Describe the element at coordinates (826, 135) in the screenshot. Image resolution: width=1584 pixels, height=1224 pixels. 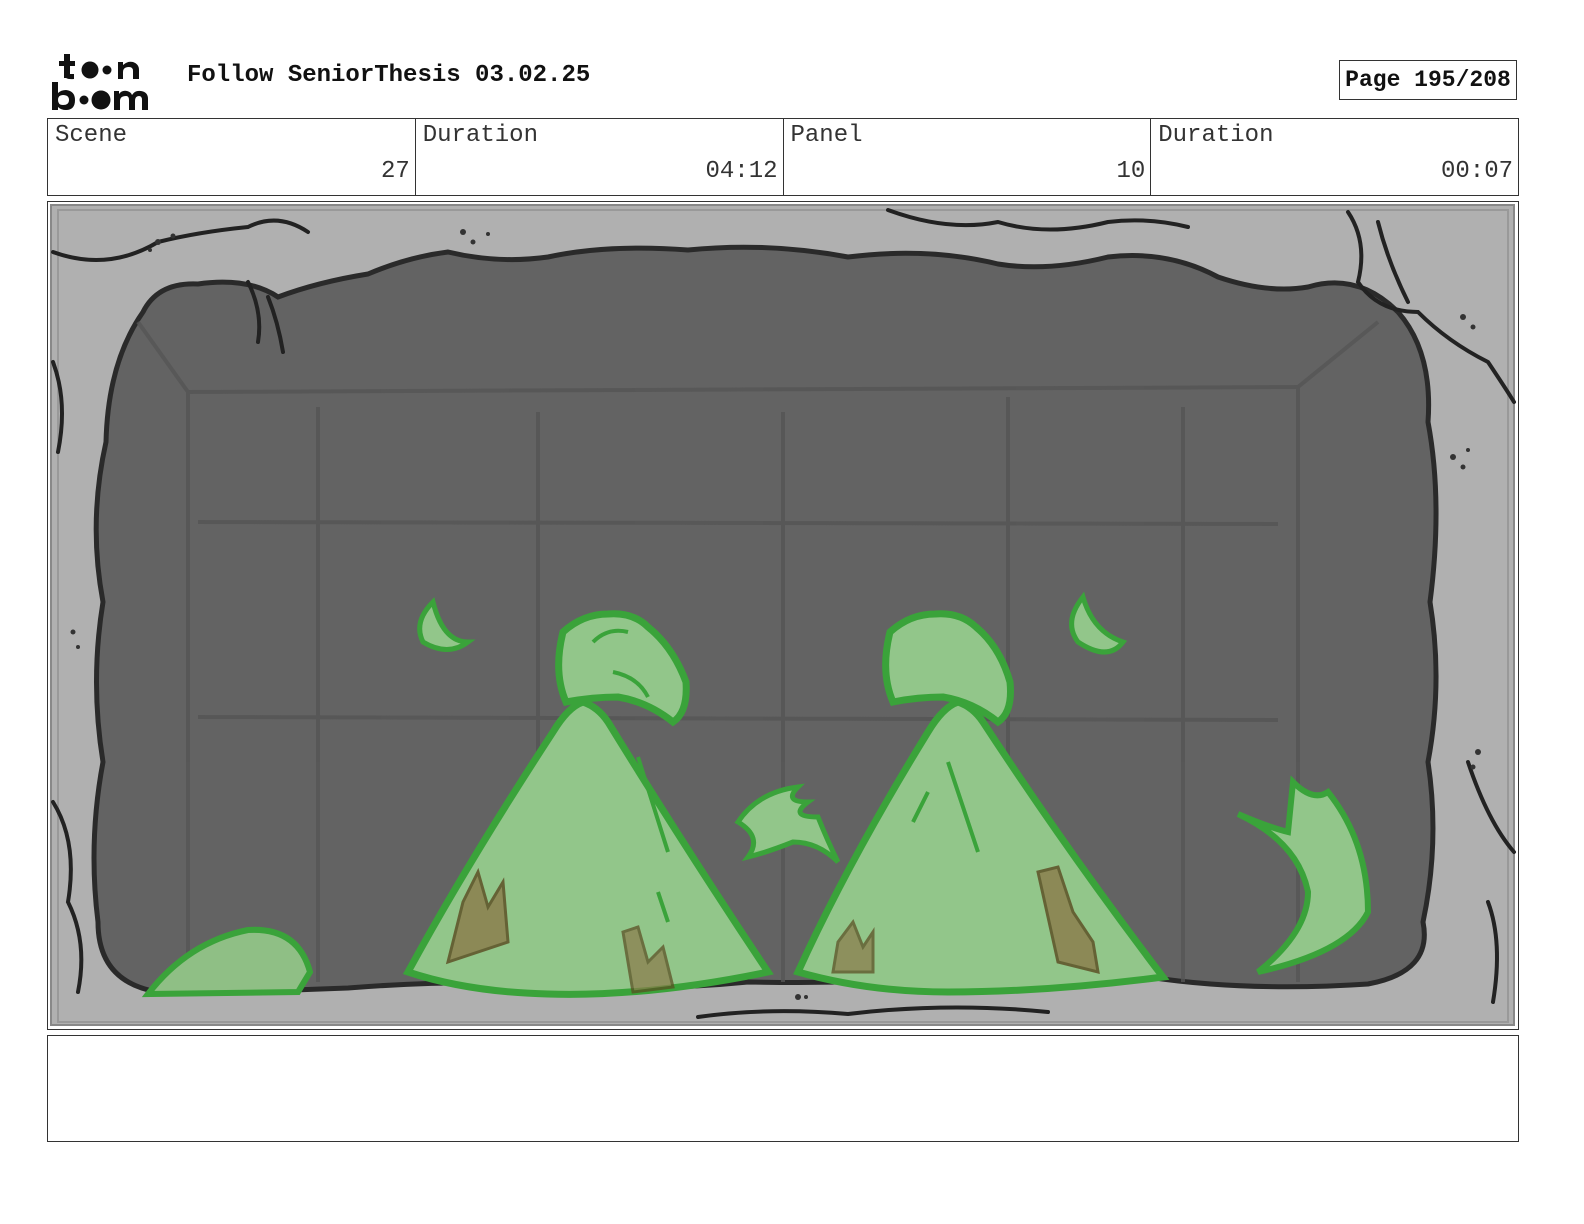
I see `panel-label: Panel` at that location.